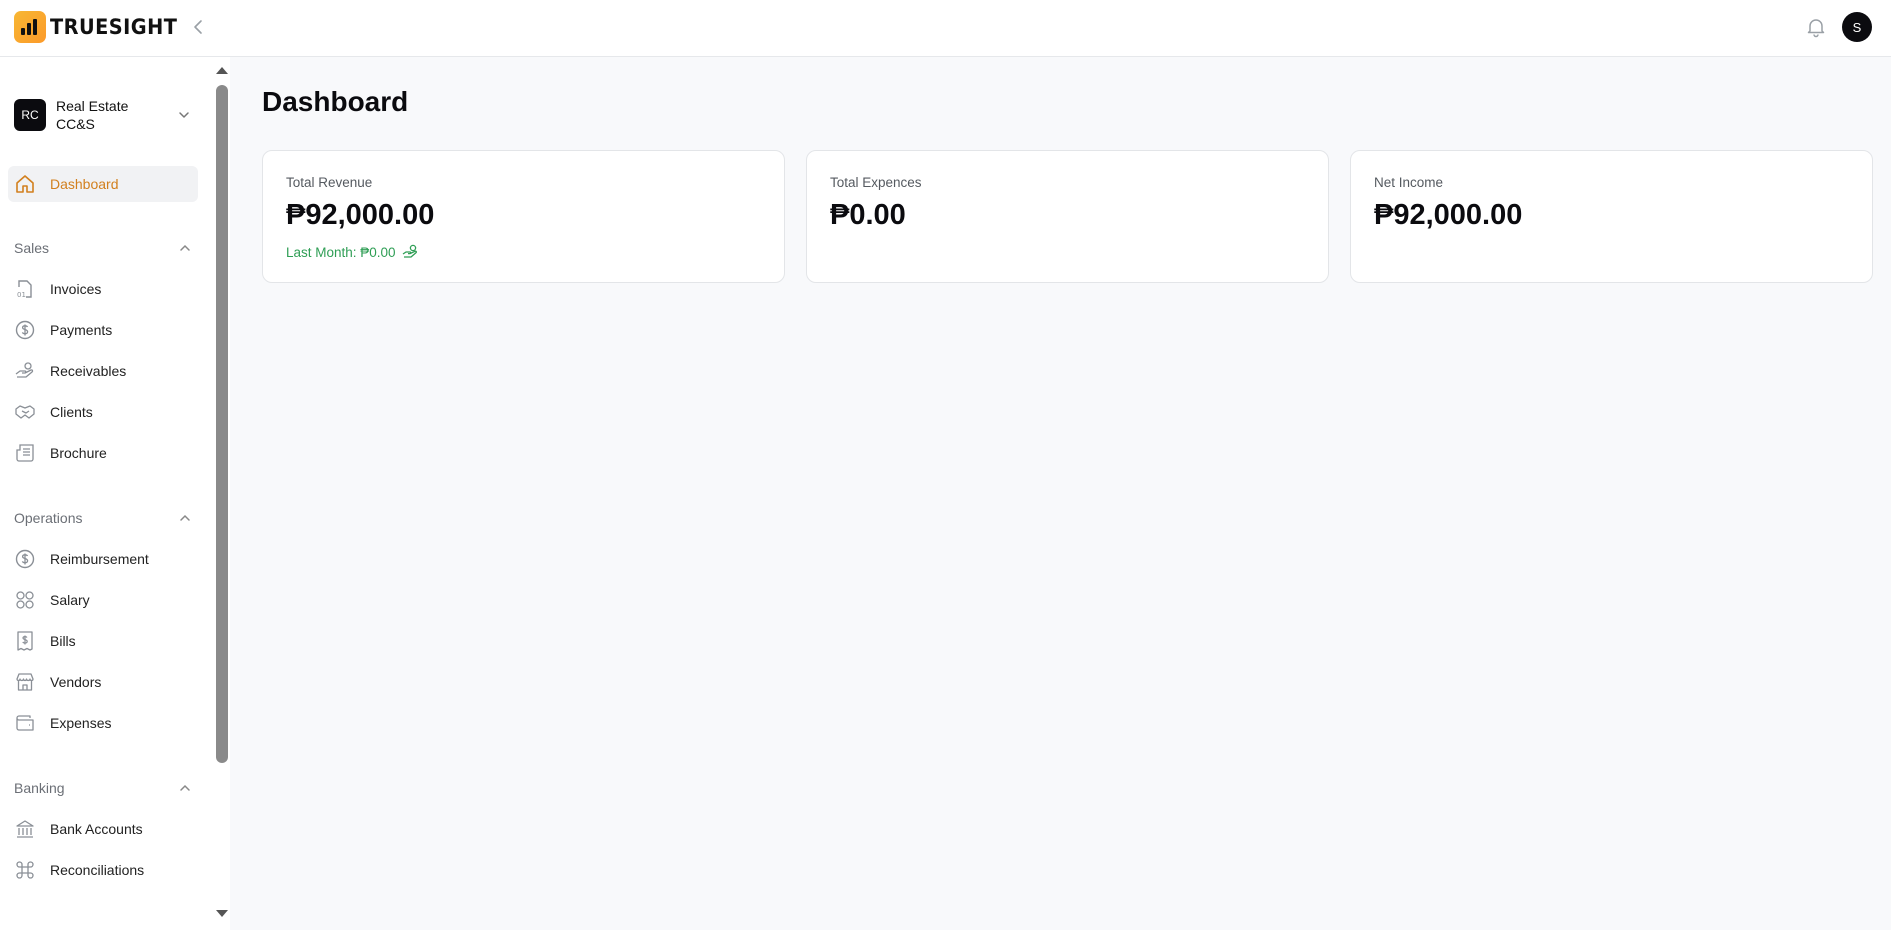 The height and width of the screenshot is (930, 1891). What do you see at coordinates (25, 723) in the screenshot?
I see `wallet-icon` at bounding box center [25, 723].